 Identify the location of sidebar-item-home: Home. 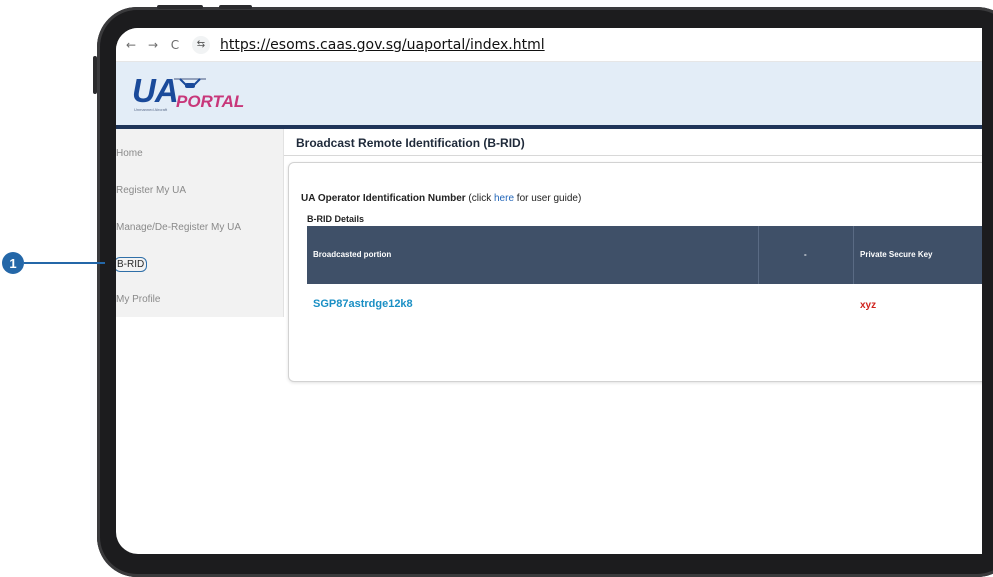
(129, 153).